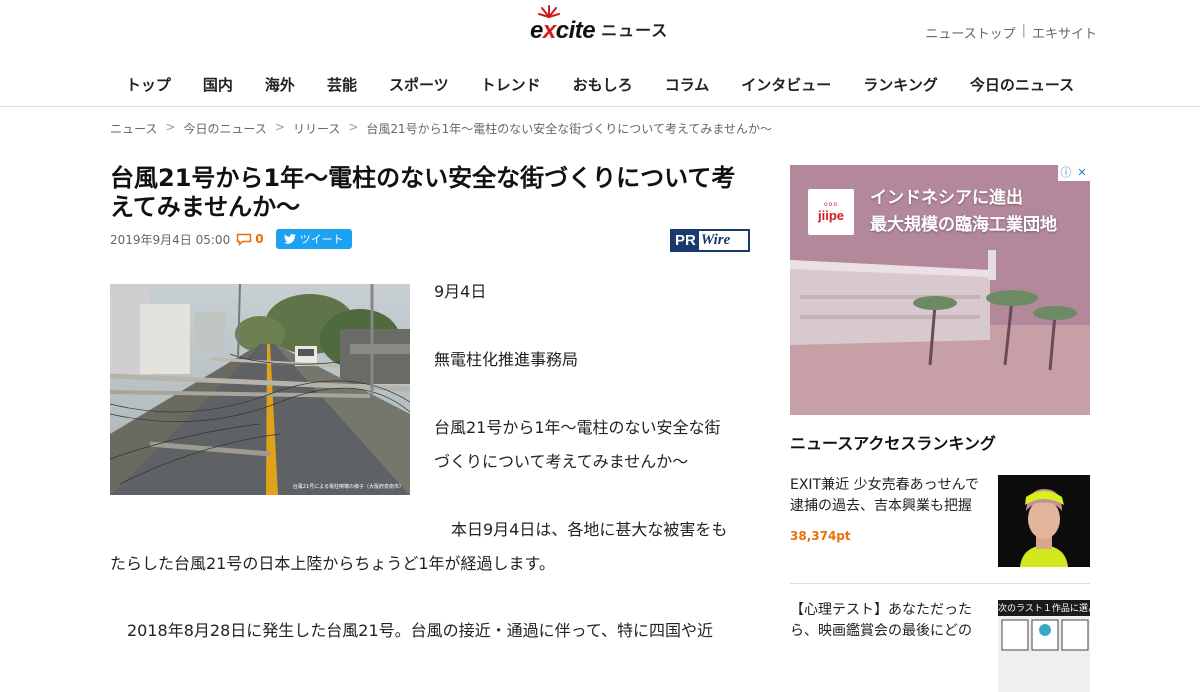  What do you see at coordinates (1022, 85) in the screenshot?
I see `nav-item-today: 今日のニュース` at bounding box center [1022, 85].